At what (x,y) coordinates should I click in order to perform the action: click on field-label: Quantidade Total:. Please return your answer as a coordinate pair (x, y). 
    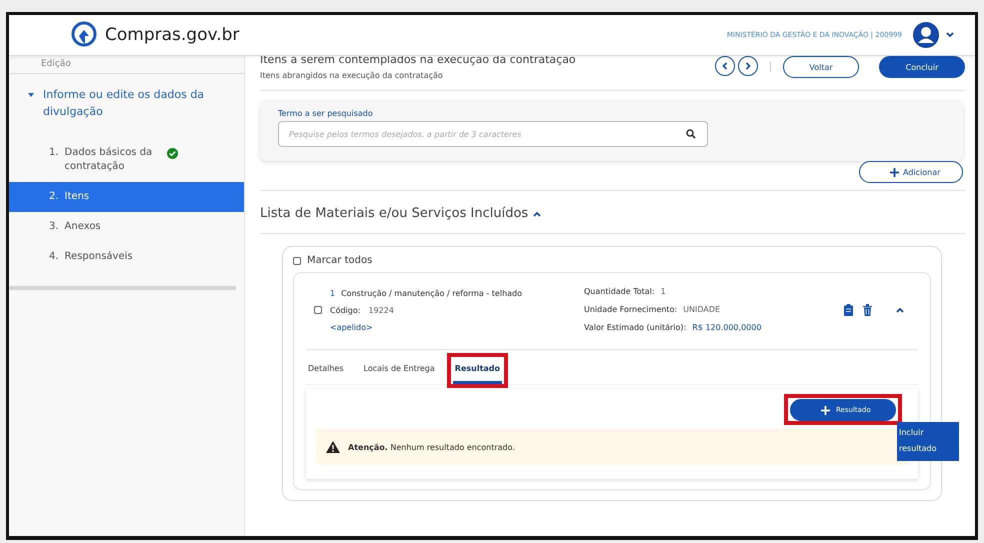
    Looking at the image, I should click on (619, 291).